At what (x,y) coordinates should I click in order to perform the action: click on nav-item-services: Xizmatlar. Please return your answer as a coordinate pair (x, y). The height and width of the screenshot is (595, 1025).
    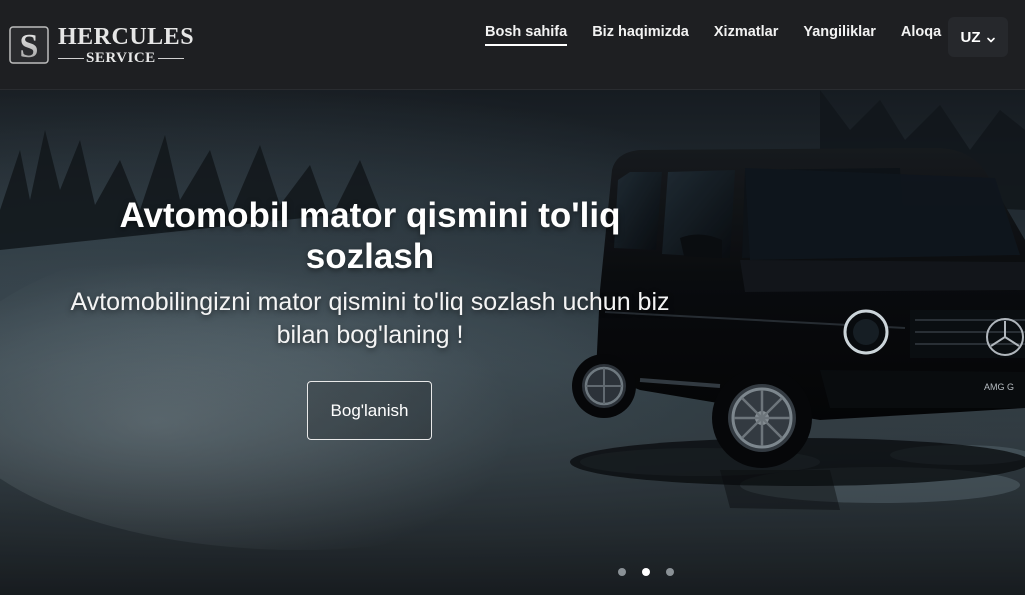
    Looking at the image, I should click on (746, 35).